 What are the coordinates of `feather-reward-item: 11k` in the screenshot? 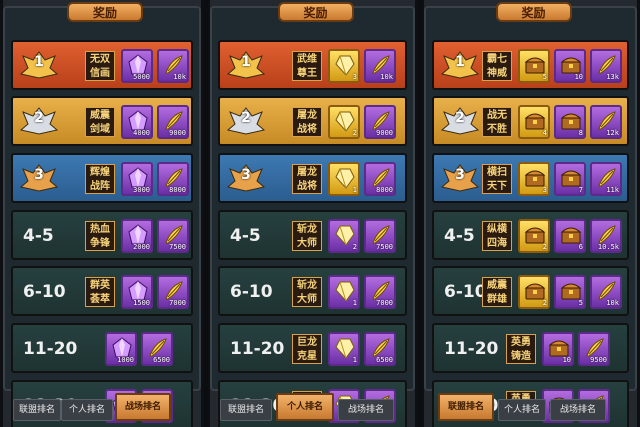 It's located at (606, 179).